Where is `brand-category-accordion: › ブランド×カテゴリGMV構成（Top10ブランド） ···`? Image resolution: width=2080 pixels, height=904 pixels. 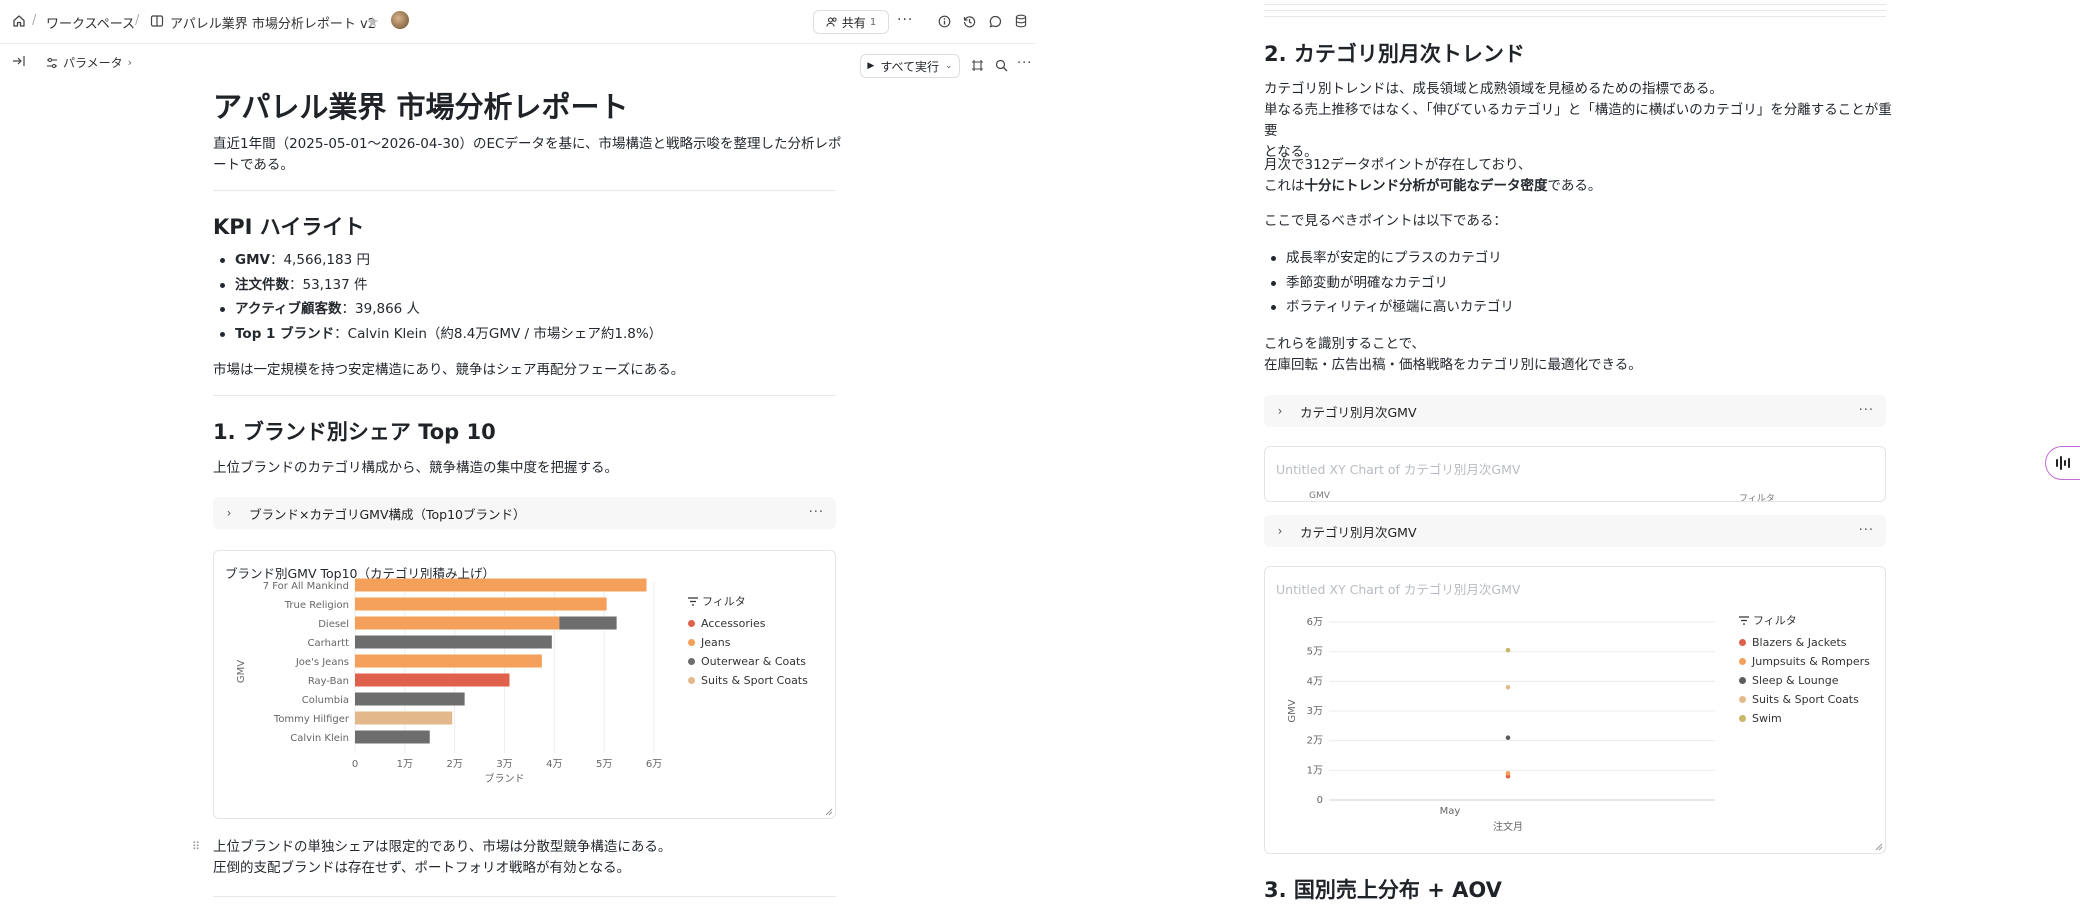
brand-category-accordion: › ブランド×カテゴリGMV構成（Top10ブランド） ··· is located at coordinates (524, 513).